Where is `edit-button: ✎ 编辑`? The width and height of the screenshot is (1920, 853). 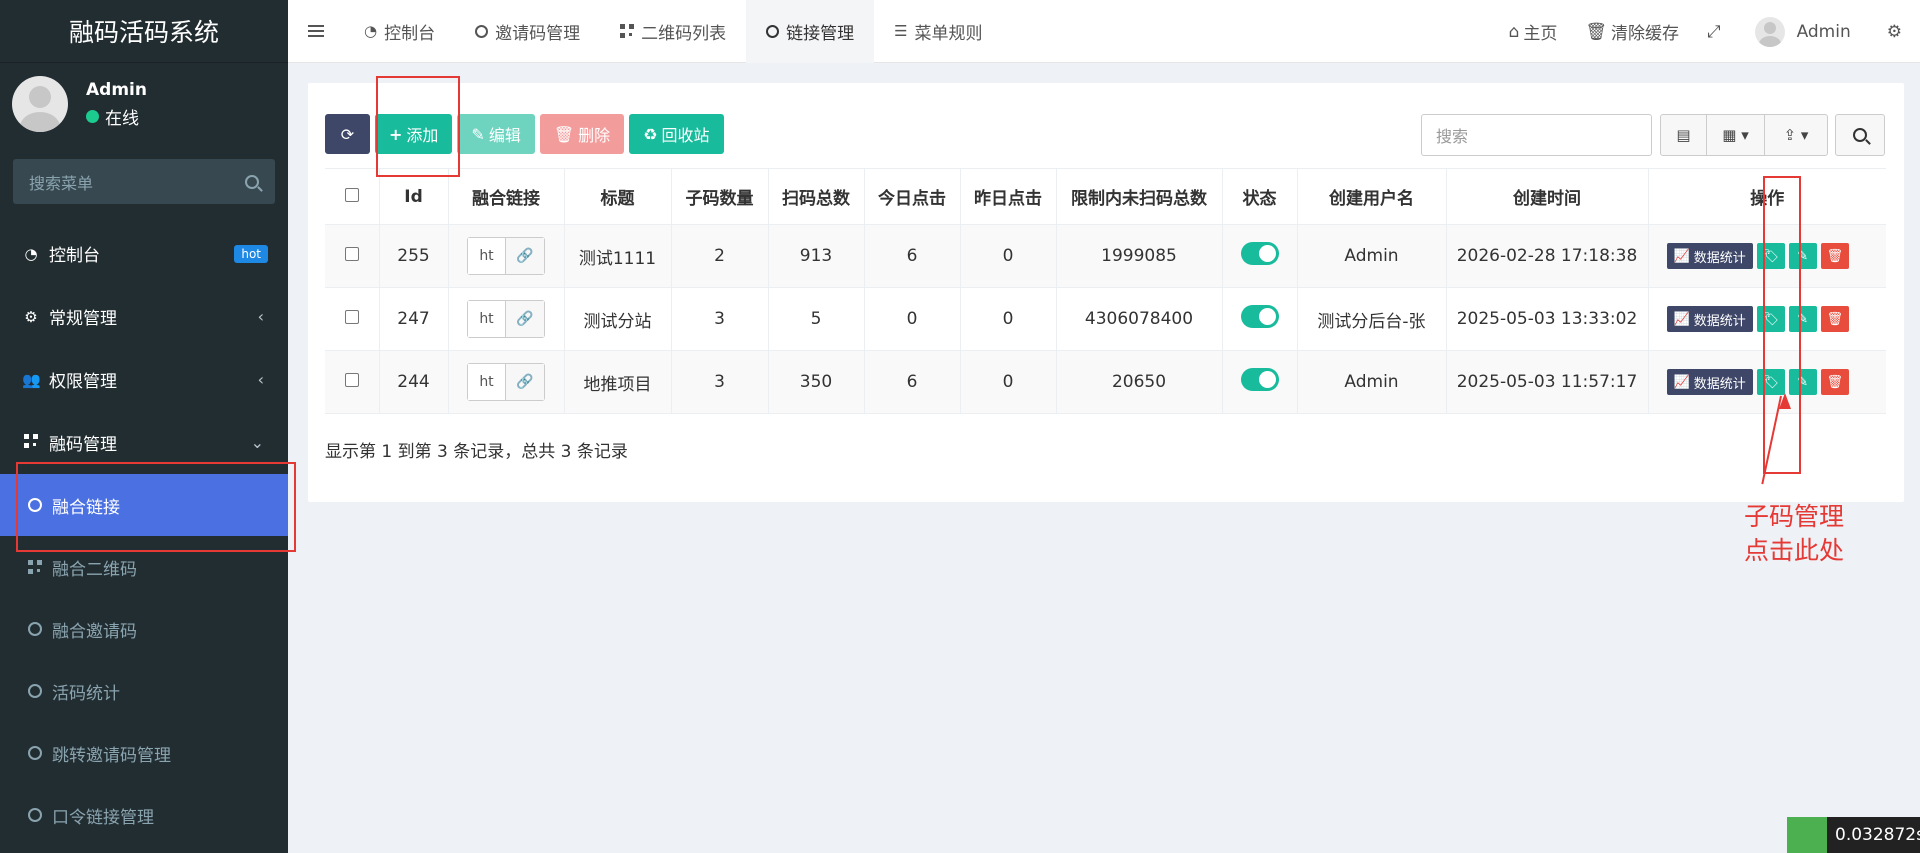 edit-button: ✎ 编辑 is located at coordinates (496, 134).